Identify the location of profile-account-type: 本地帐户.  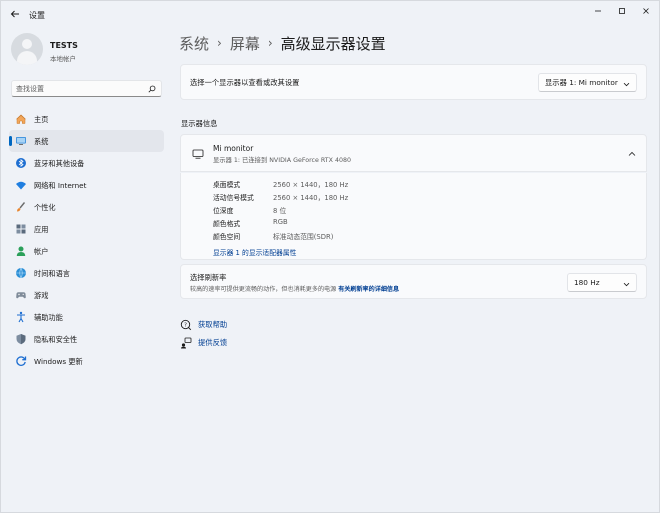
(63, 59).